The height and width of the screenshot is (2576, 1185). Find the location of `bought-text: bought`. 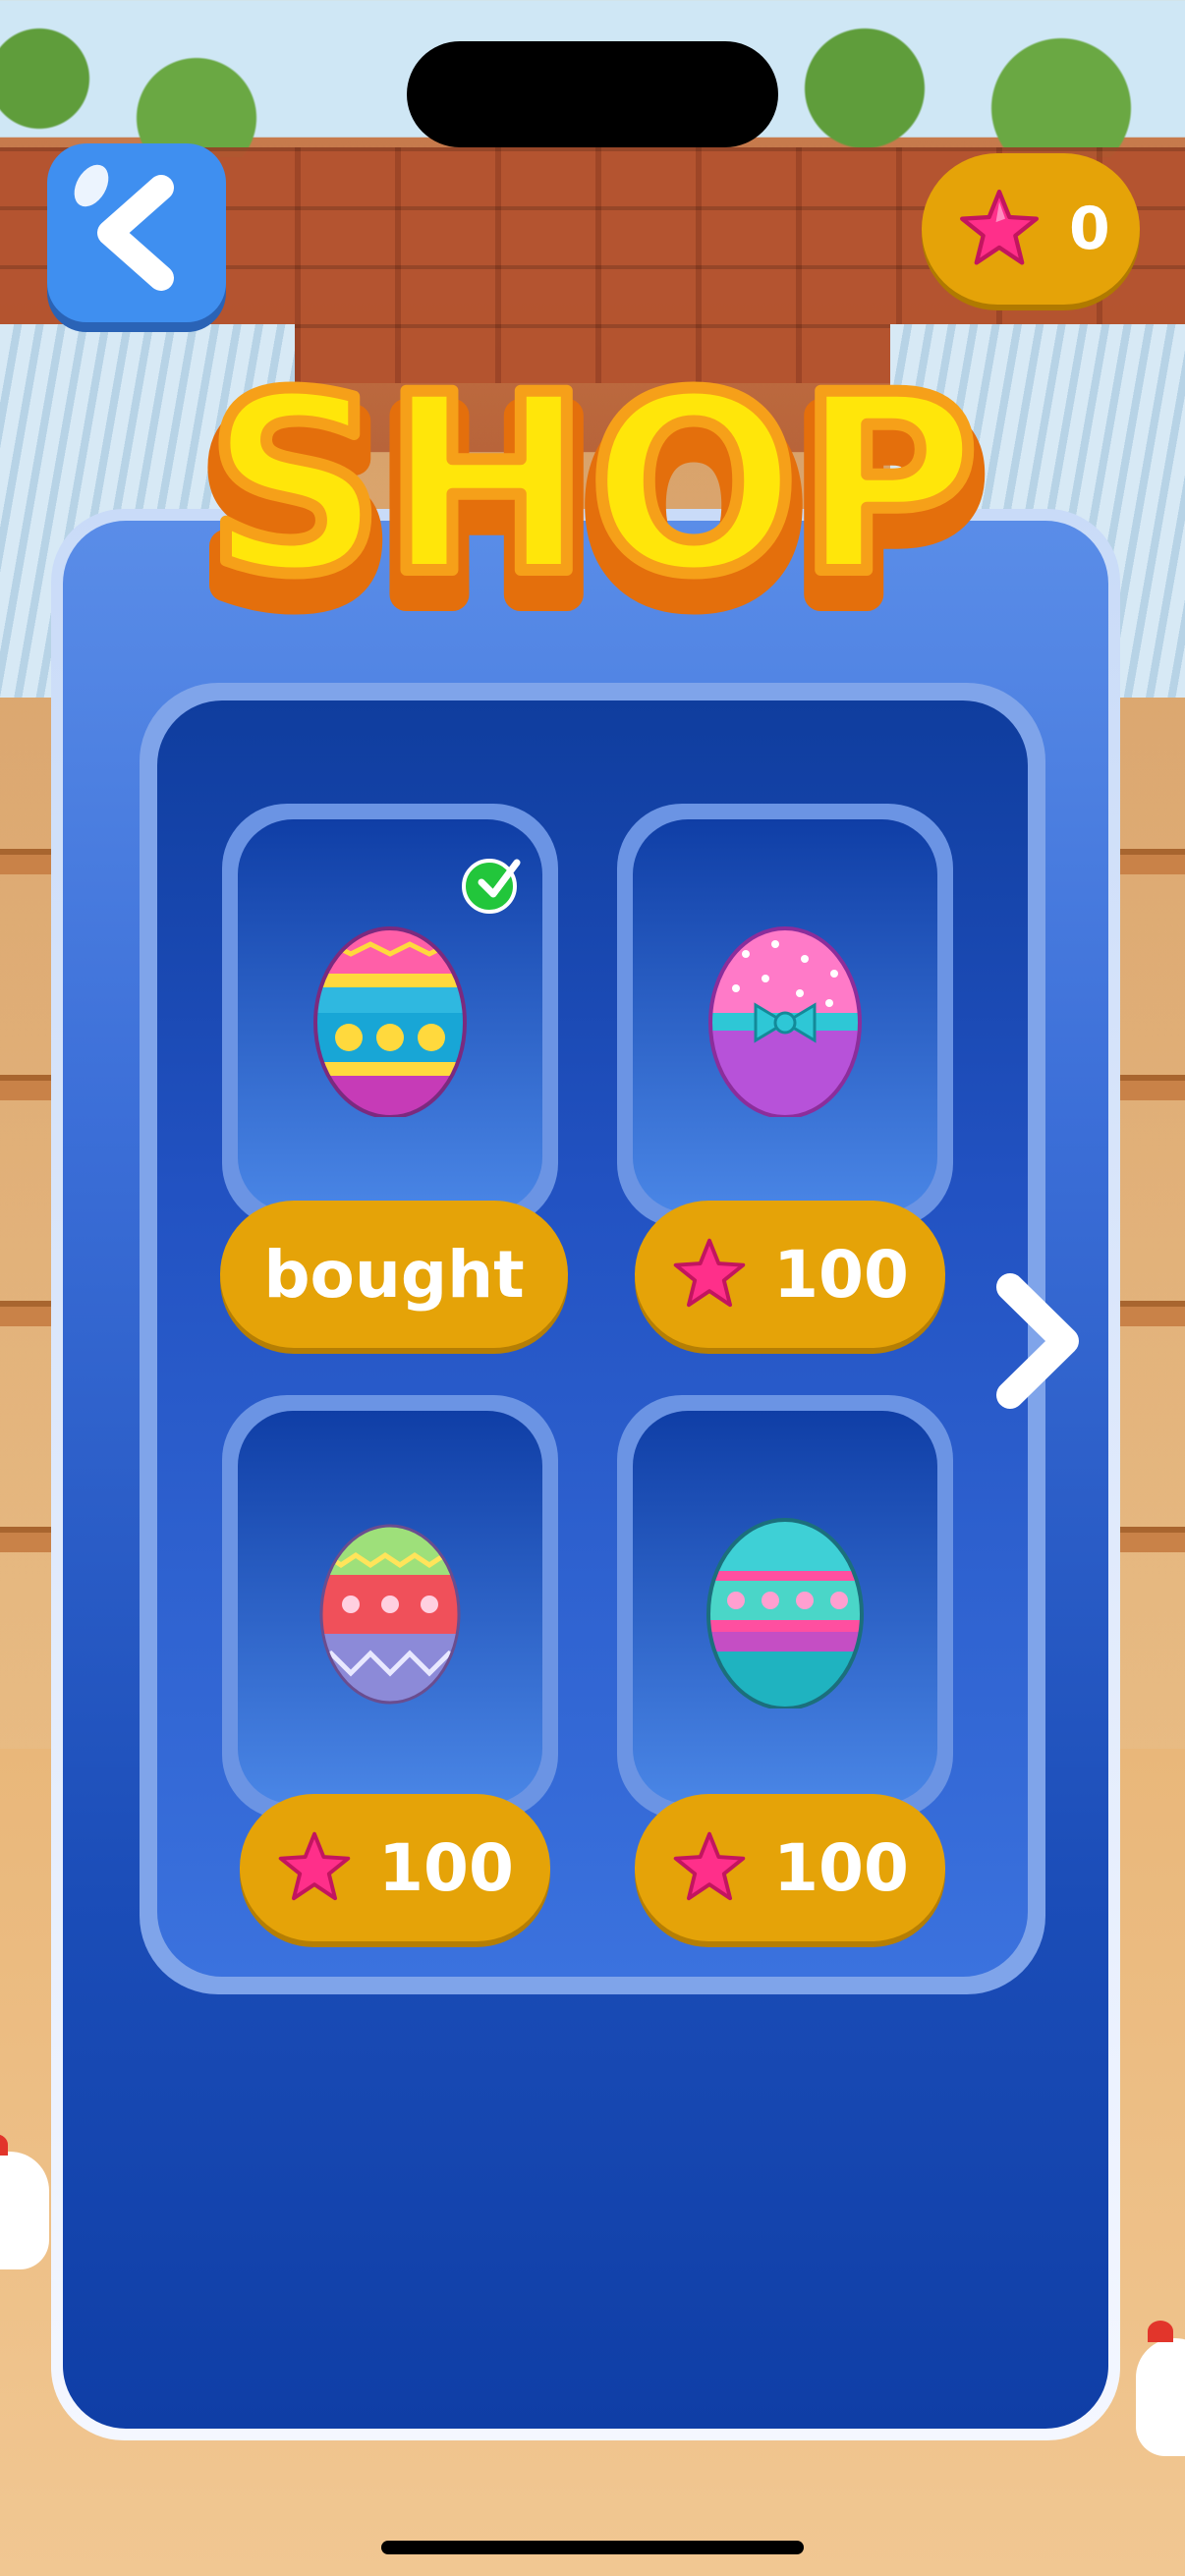

bought-text: bought is located at coordinates (394, 1274).